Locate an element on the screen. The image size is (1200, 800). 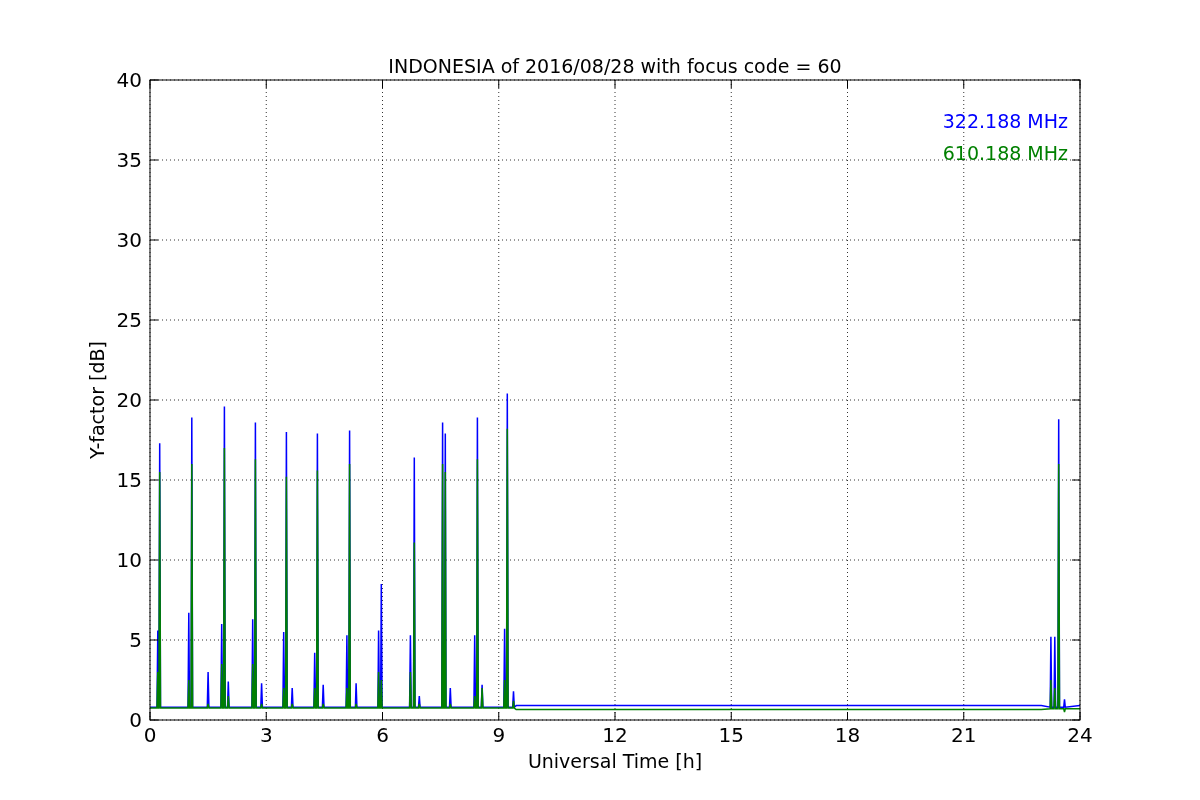
chart-title: INDONESIA of 2016/08/28 with focus code = 60 is located at coordinates (615, 66).